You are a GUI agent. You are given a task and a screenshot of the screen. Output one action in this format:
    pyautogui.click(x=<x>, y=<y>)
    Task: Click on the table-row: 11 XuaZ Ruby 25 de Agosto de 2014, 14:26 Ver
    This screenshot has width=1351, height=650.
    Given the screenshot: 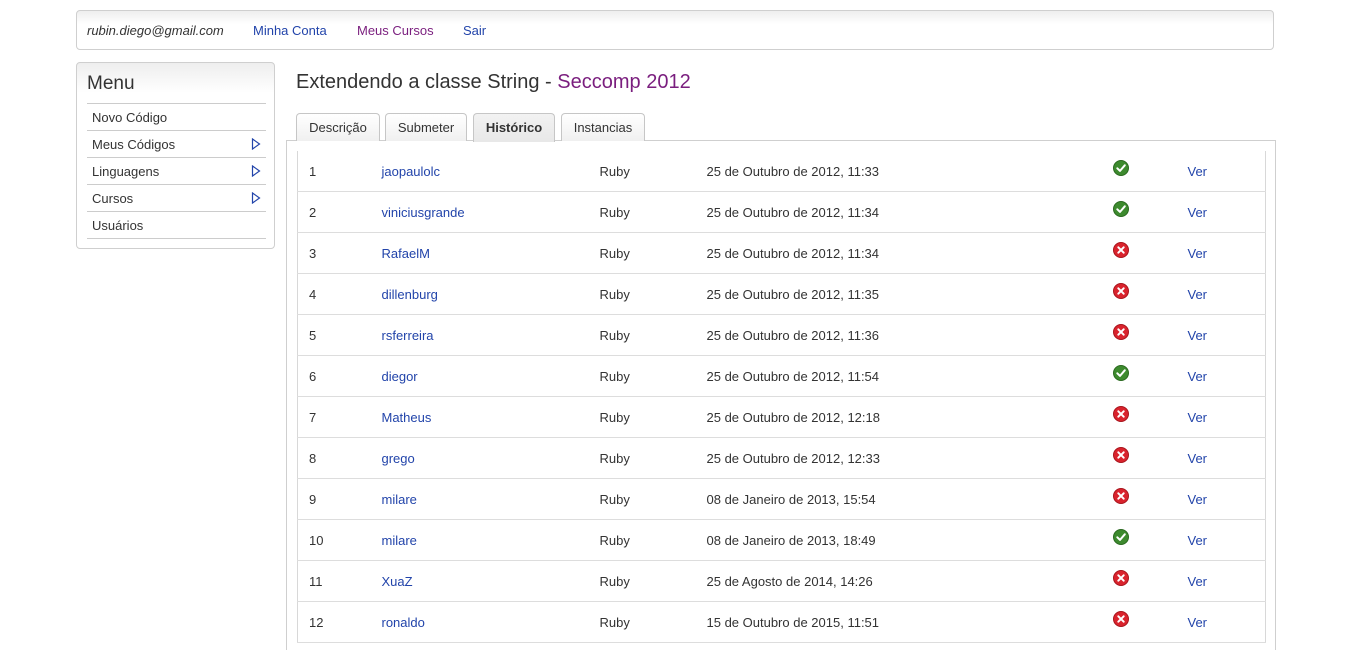 What is the action you would take?
    pyautogui.click(x=781, y=581)
    